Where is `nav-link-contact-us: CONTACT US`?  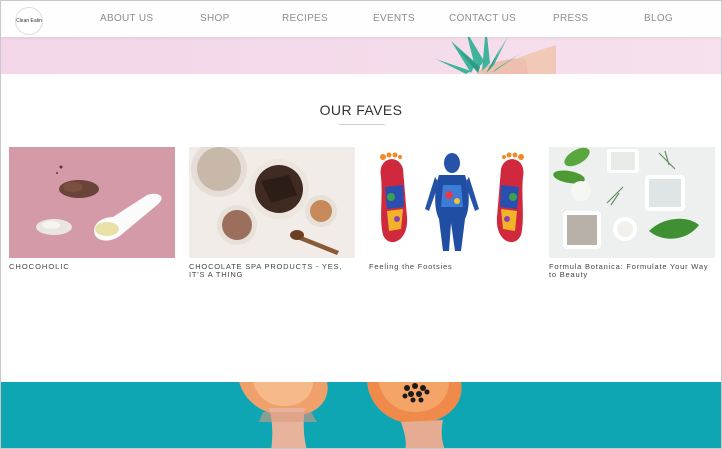
nav-link-contact-us: CONTACT US is located at coordinates (482, 18).